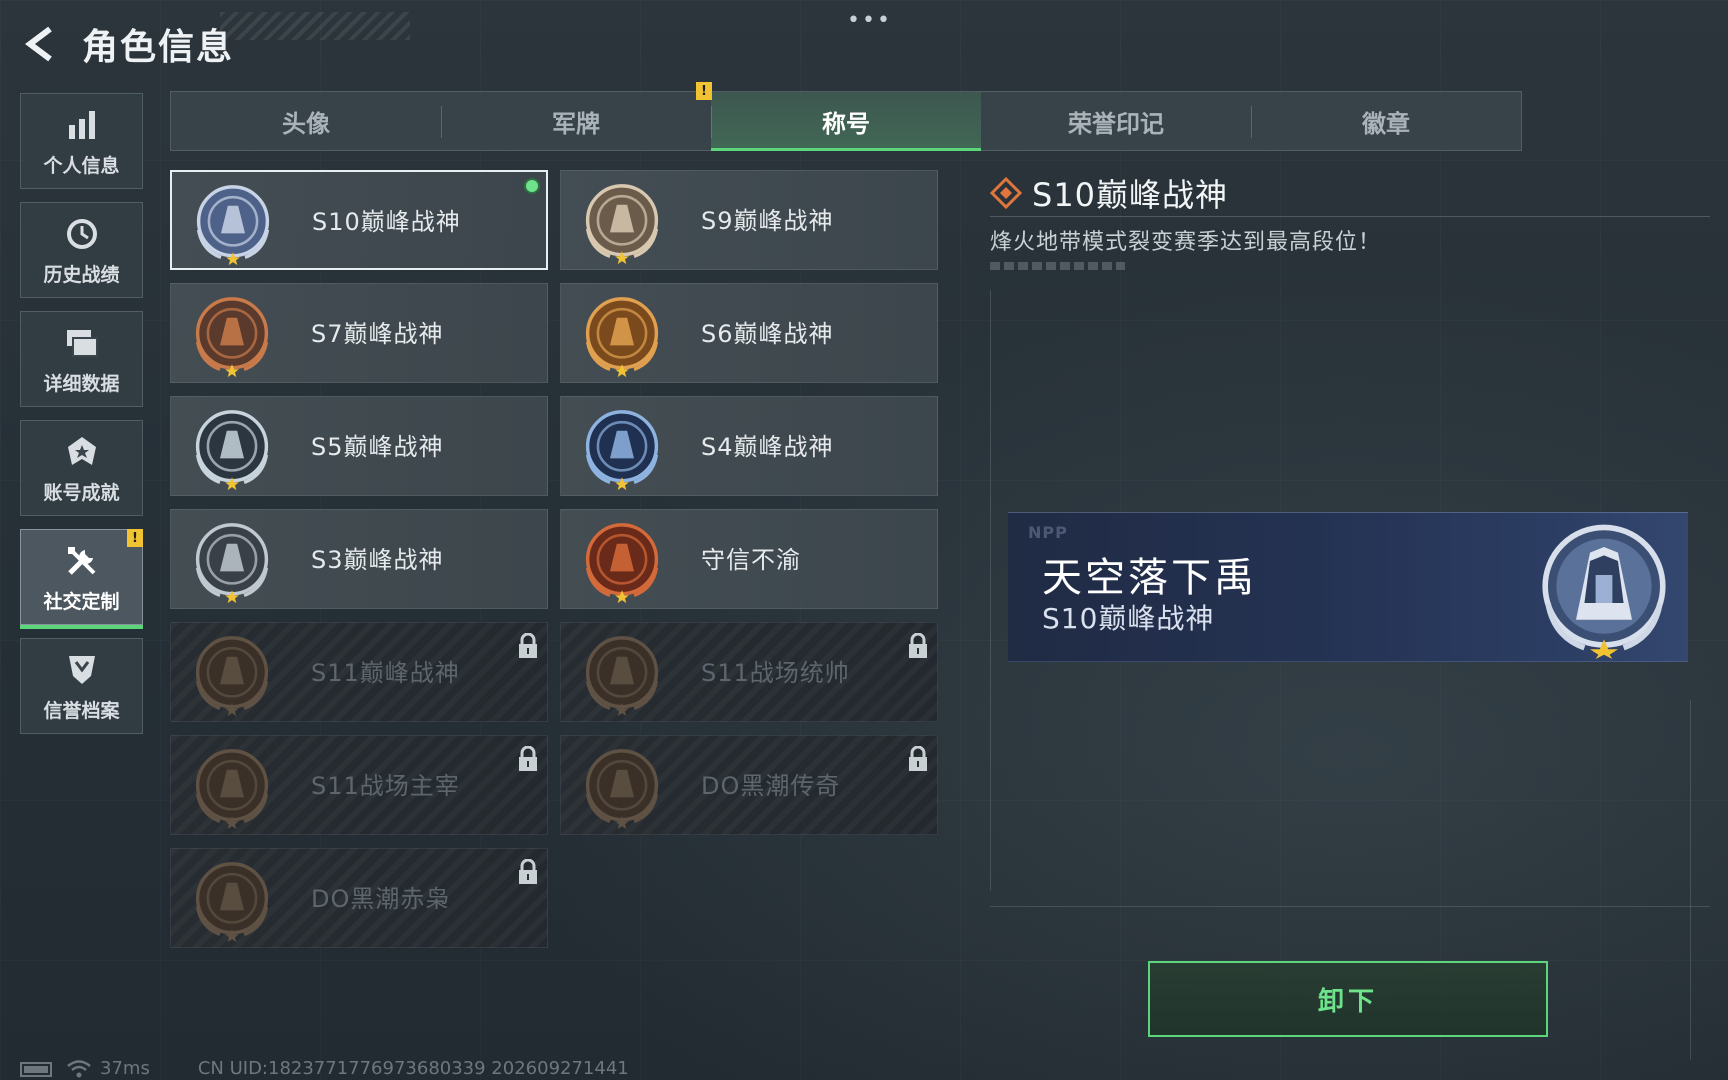 The height and width of the screenshot is (1080, 1728). What do you see at coordinates (81, 274) in the screenshot?
I see `sidebar-item-label: 历史战绩` at bounding box center [81, 274].